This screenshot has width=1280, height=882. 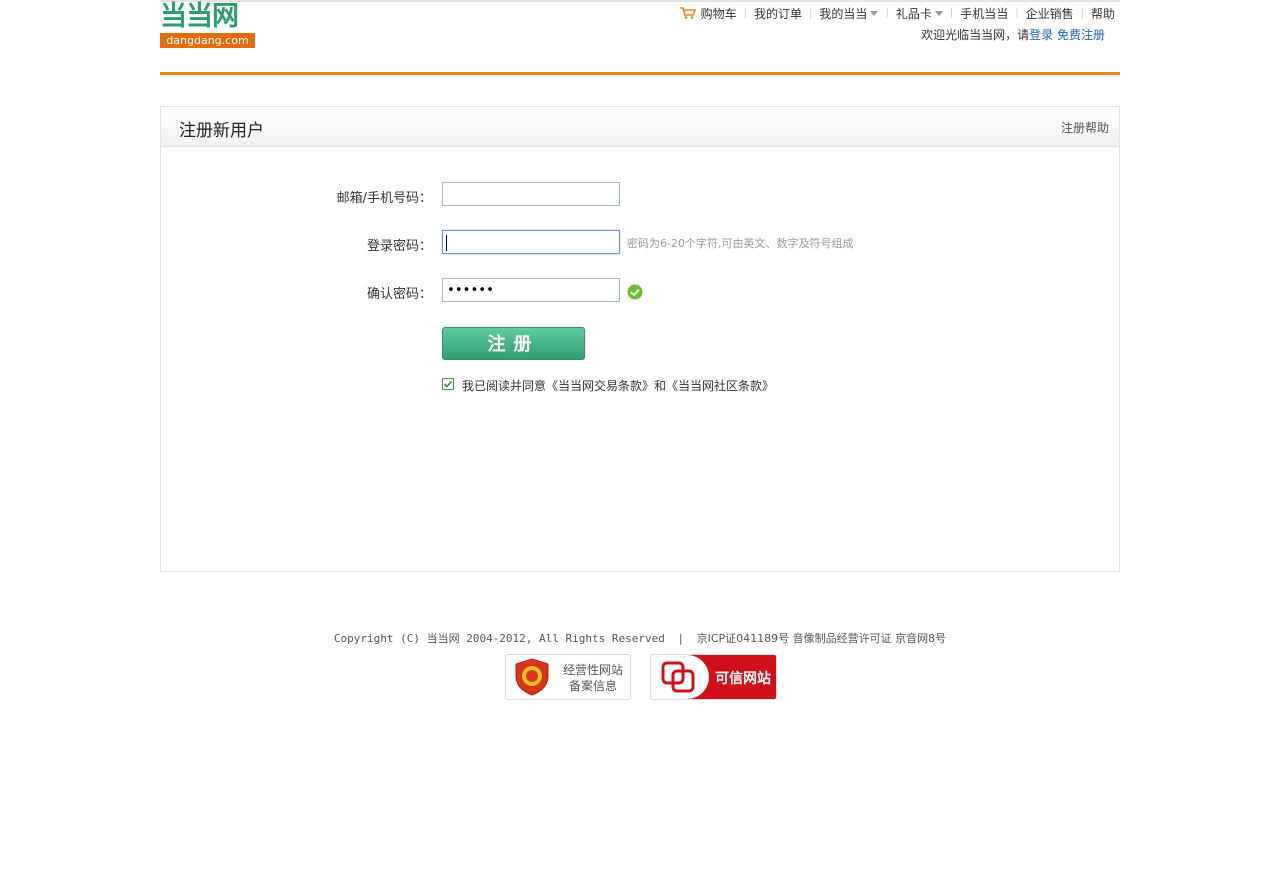 What do you see at coordinates (718, 13) in the screenshot?
I see `nav-cart-label: 购物车` at bounding box center [718, 13].